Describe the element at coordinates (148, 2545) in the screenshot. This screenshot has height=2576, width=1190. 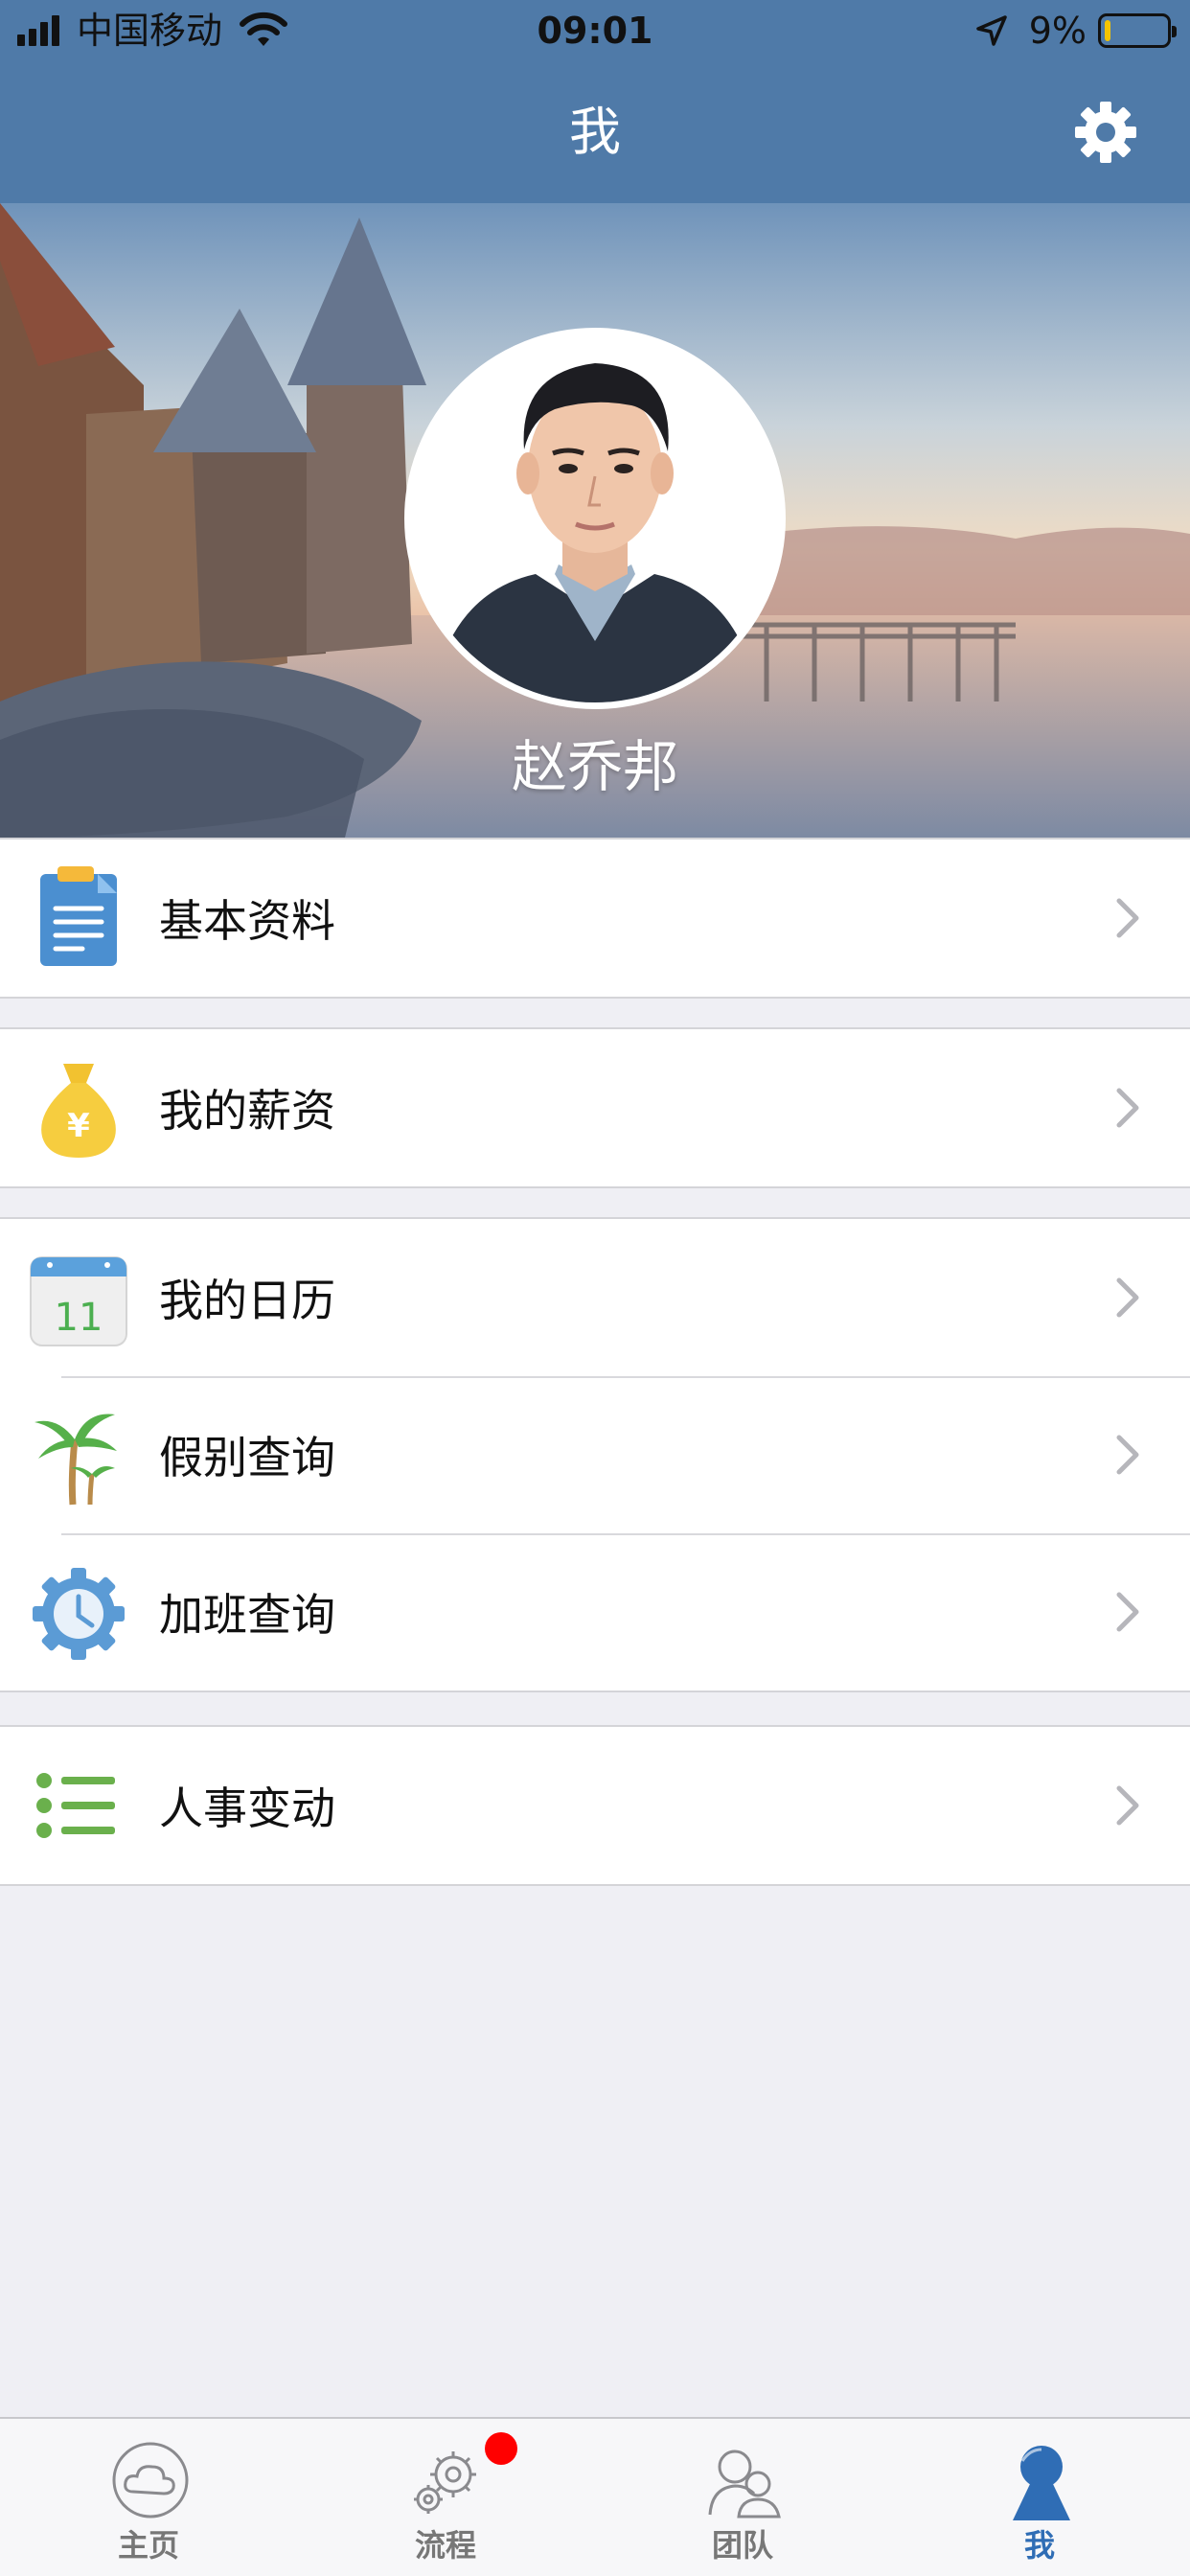
I see `tab-label: 主页` at that location.